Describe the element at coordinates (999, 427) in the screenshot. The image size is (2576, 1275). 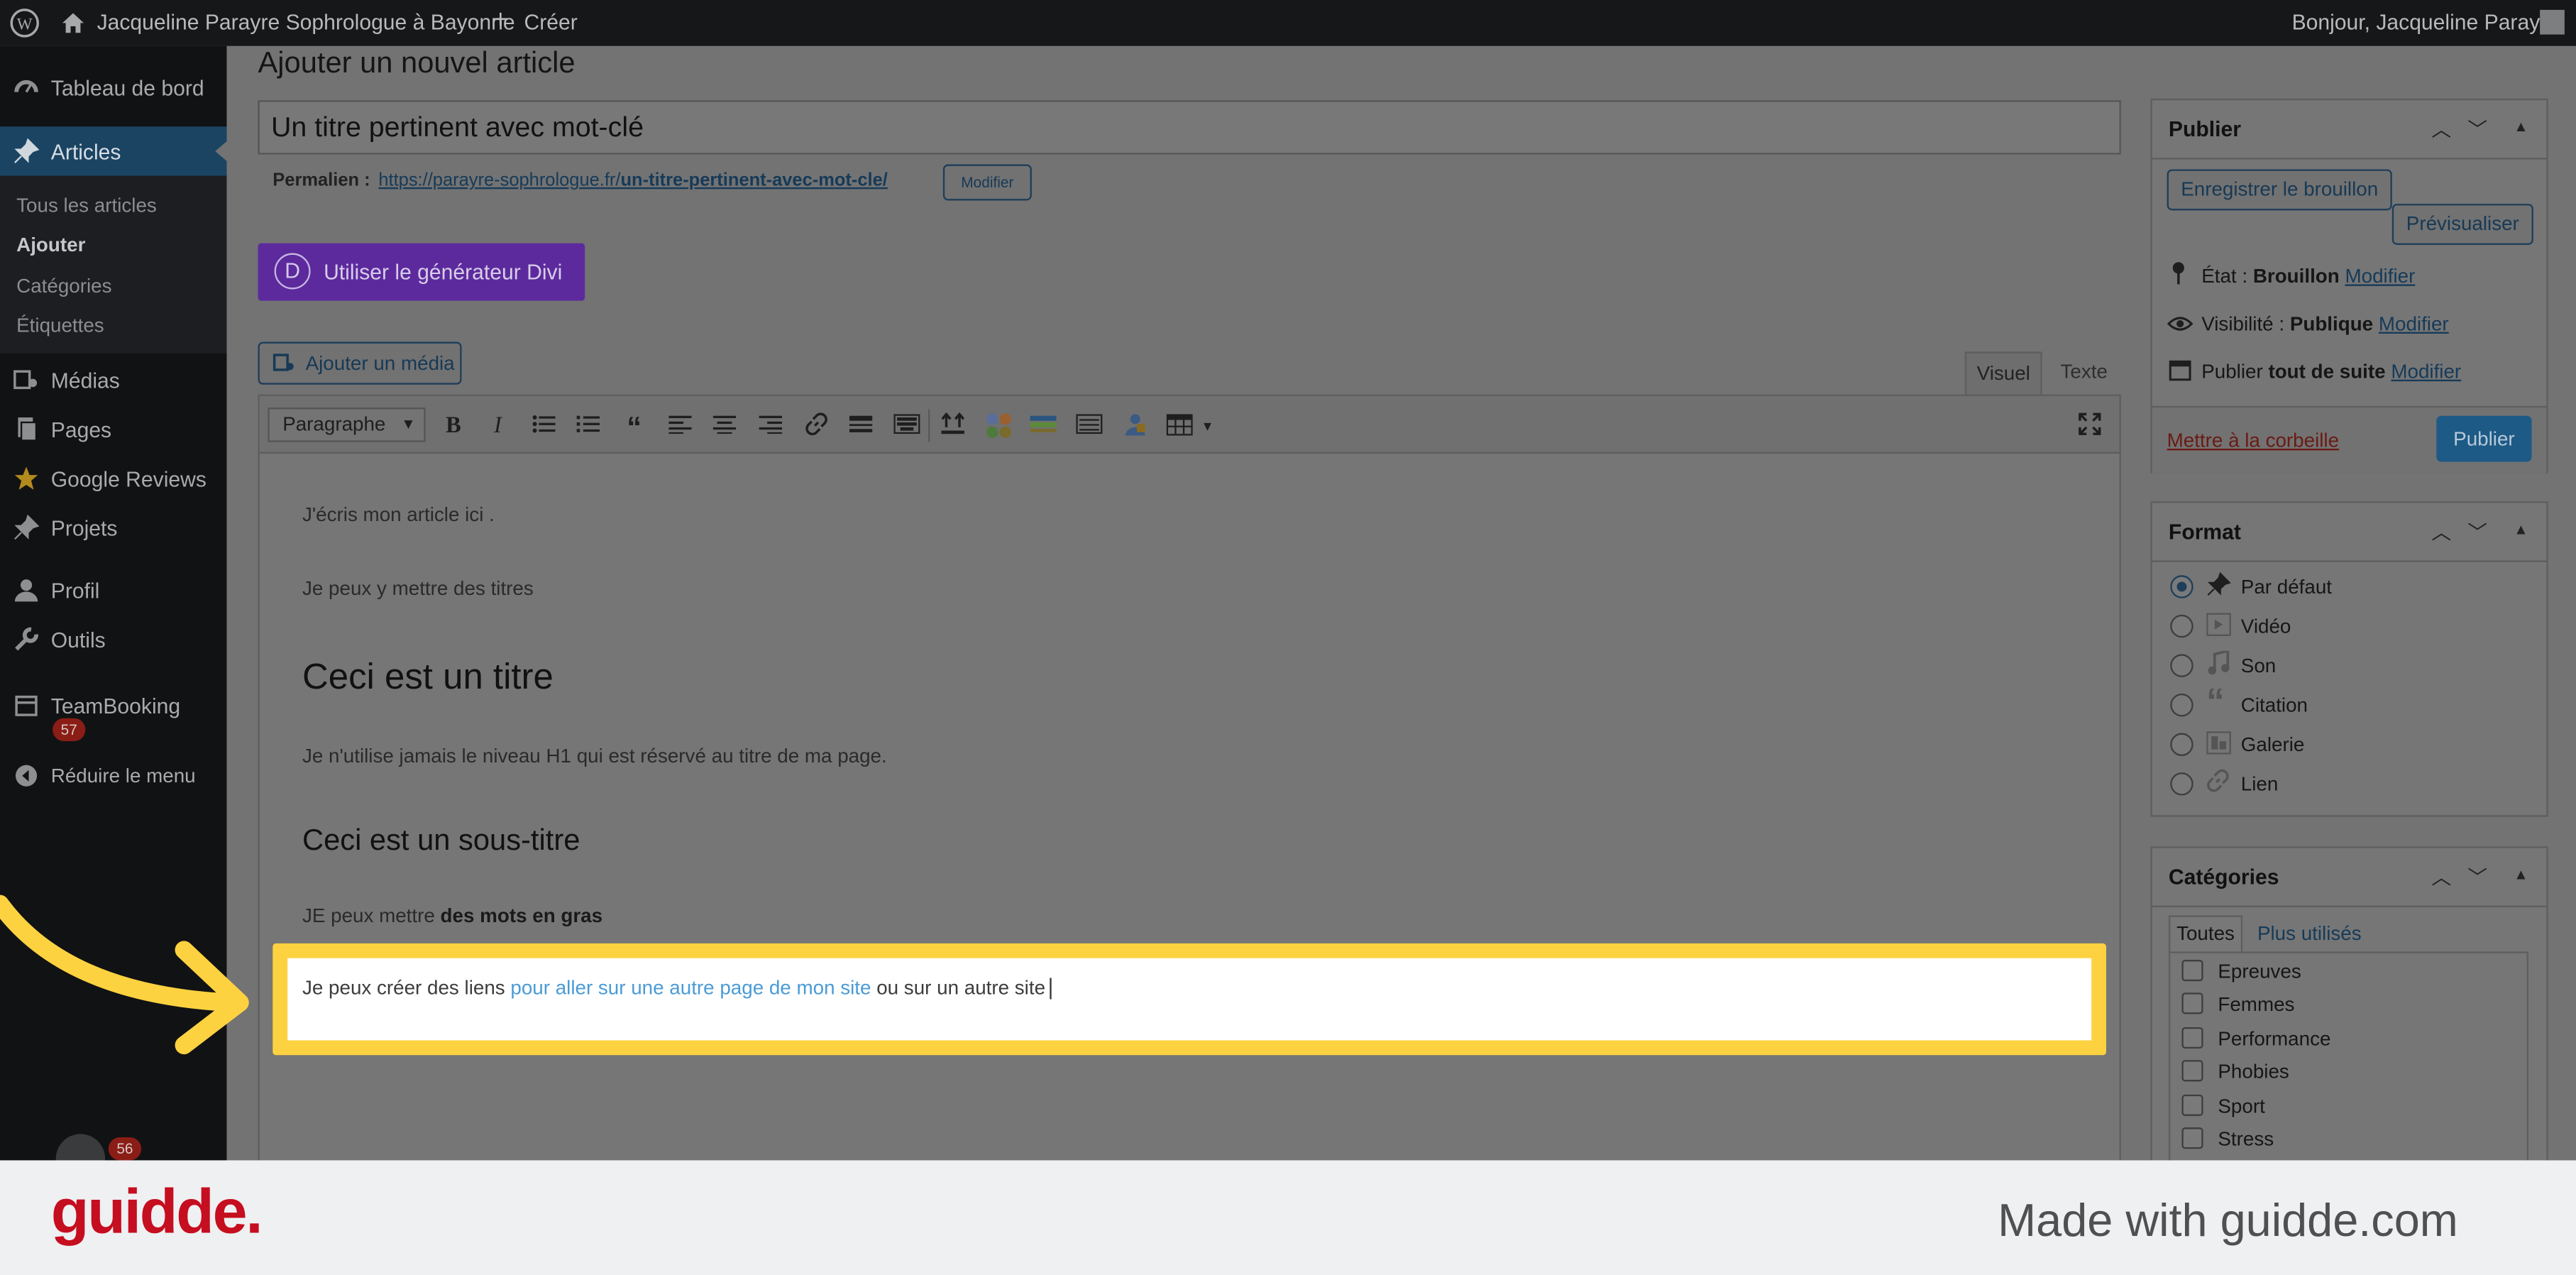
I see `modules-icon` at that location.